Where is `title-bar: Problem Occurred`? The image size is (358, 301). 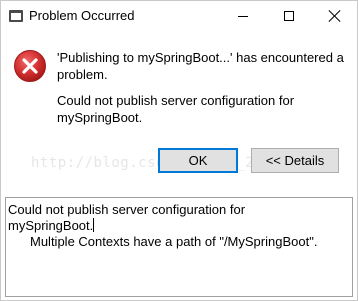
title-bar: Problem Occurred is located at coordinates (179, 16).